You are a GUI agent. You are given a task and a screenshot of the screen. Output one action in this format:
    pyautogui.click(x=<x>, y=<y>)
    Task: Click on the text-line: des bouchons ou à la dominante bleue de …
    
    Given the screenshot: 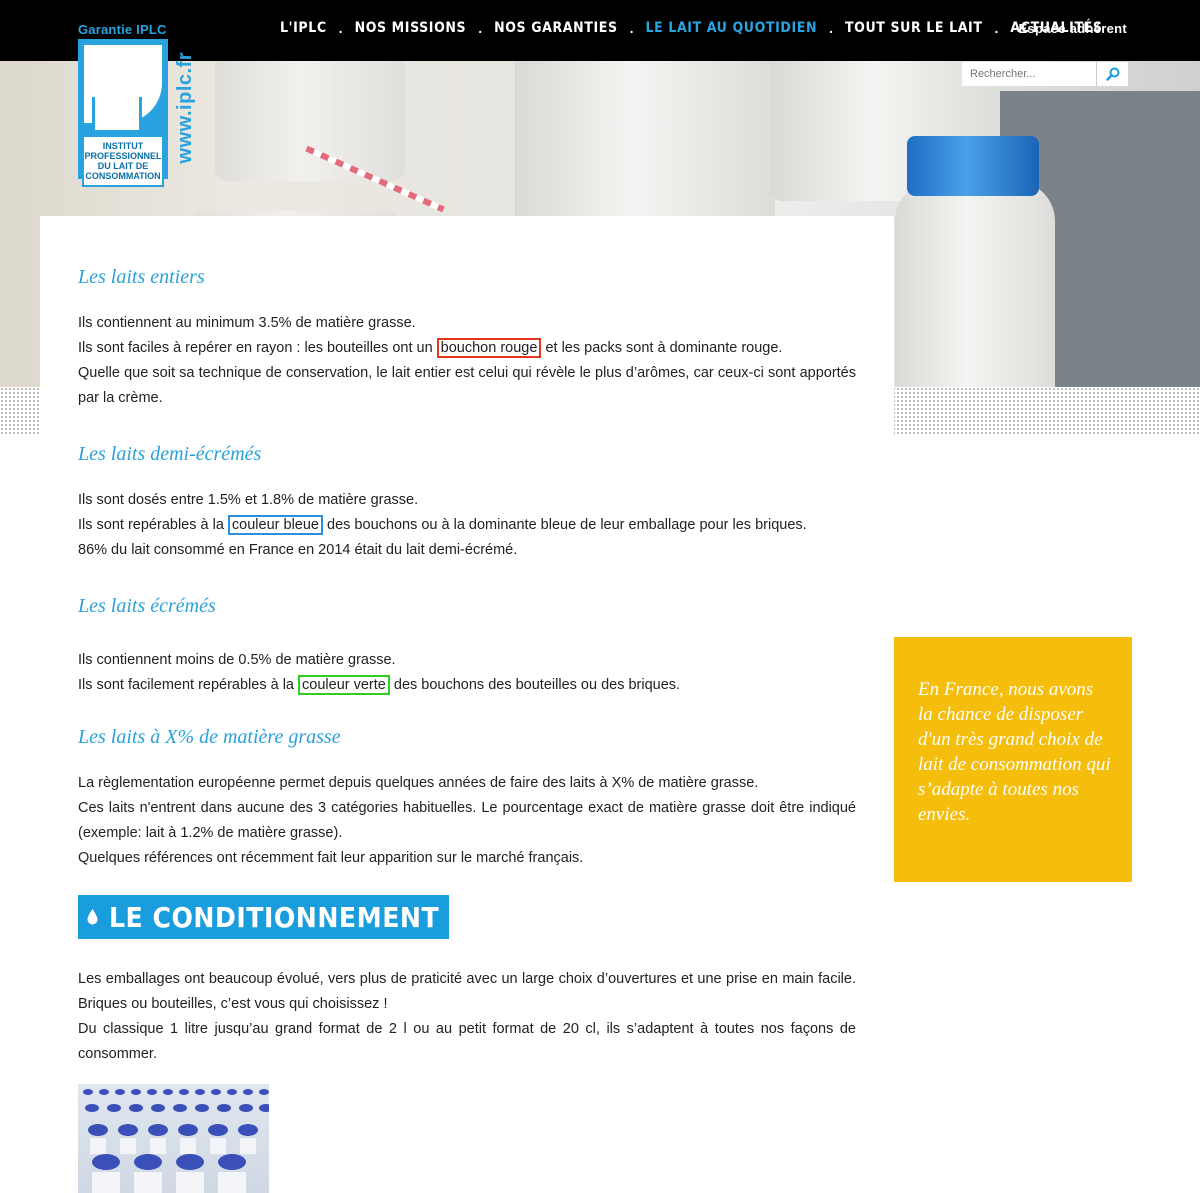 What is the action you would take?
    pyautogui.click(x=565, y=525)
    